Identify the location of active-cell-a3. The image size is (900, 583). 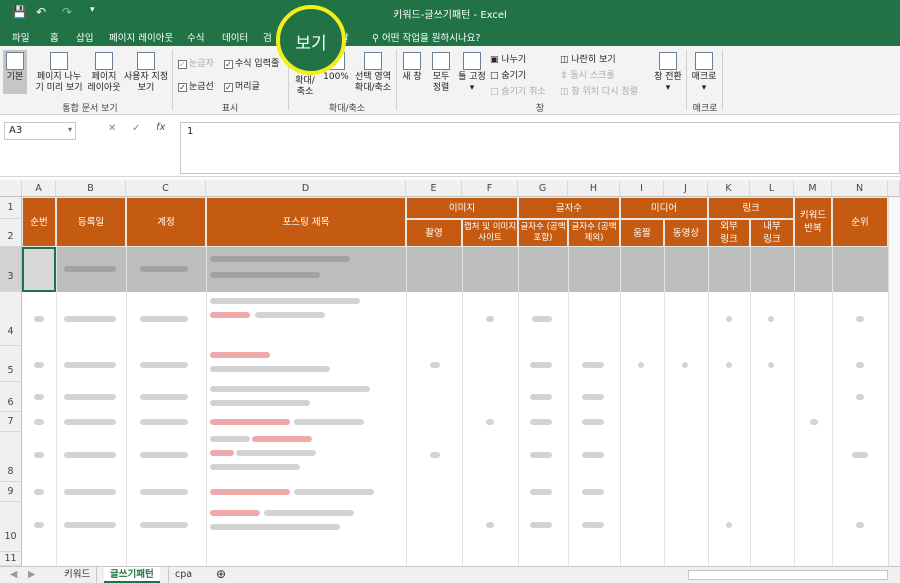
(39, 269).